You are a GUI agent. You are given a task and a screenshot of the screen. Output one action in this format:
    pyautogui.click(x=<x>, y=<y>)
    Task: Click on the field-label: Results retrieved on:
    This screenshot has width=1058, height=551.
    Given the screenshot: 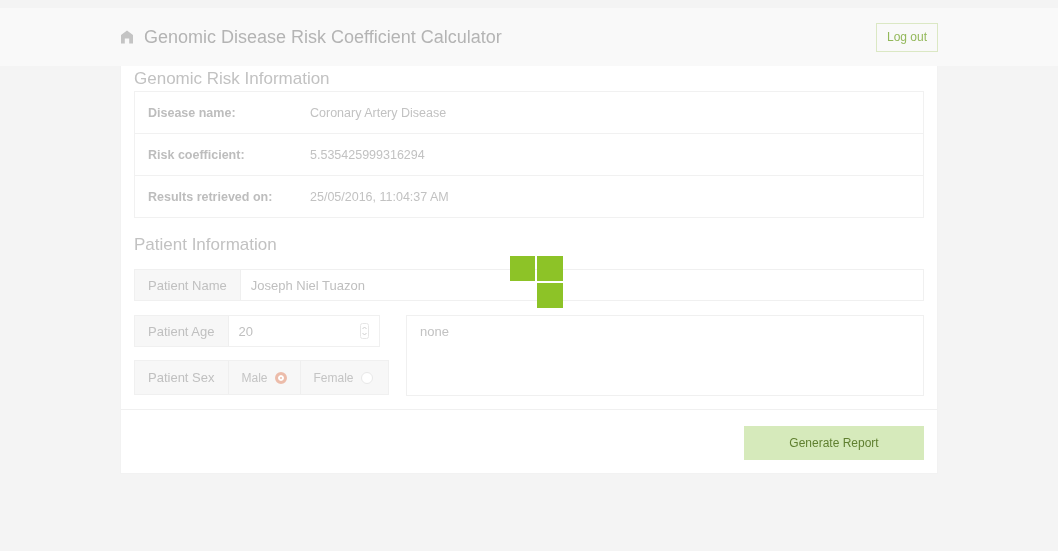 What is the action you would take?
    pyautogui.click(x=215, y=196)
    